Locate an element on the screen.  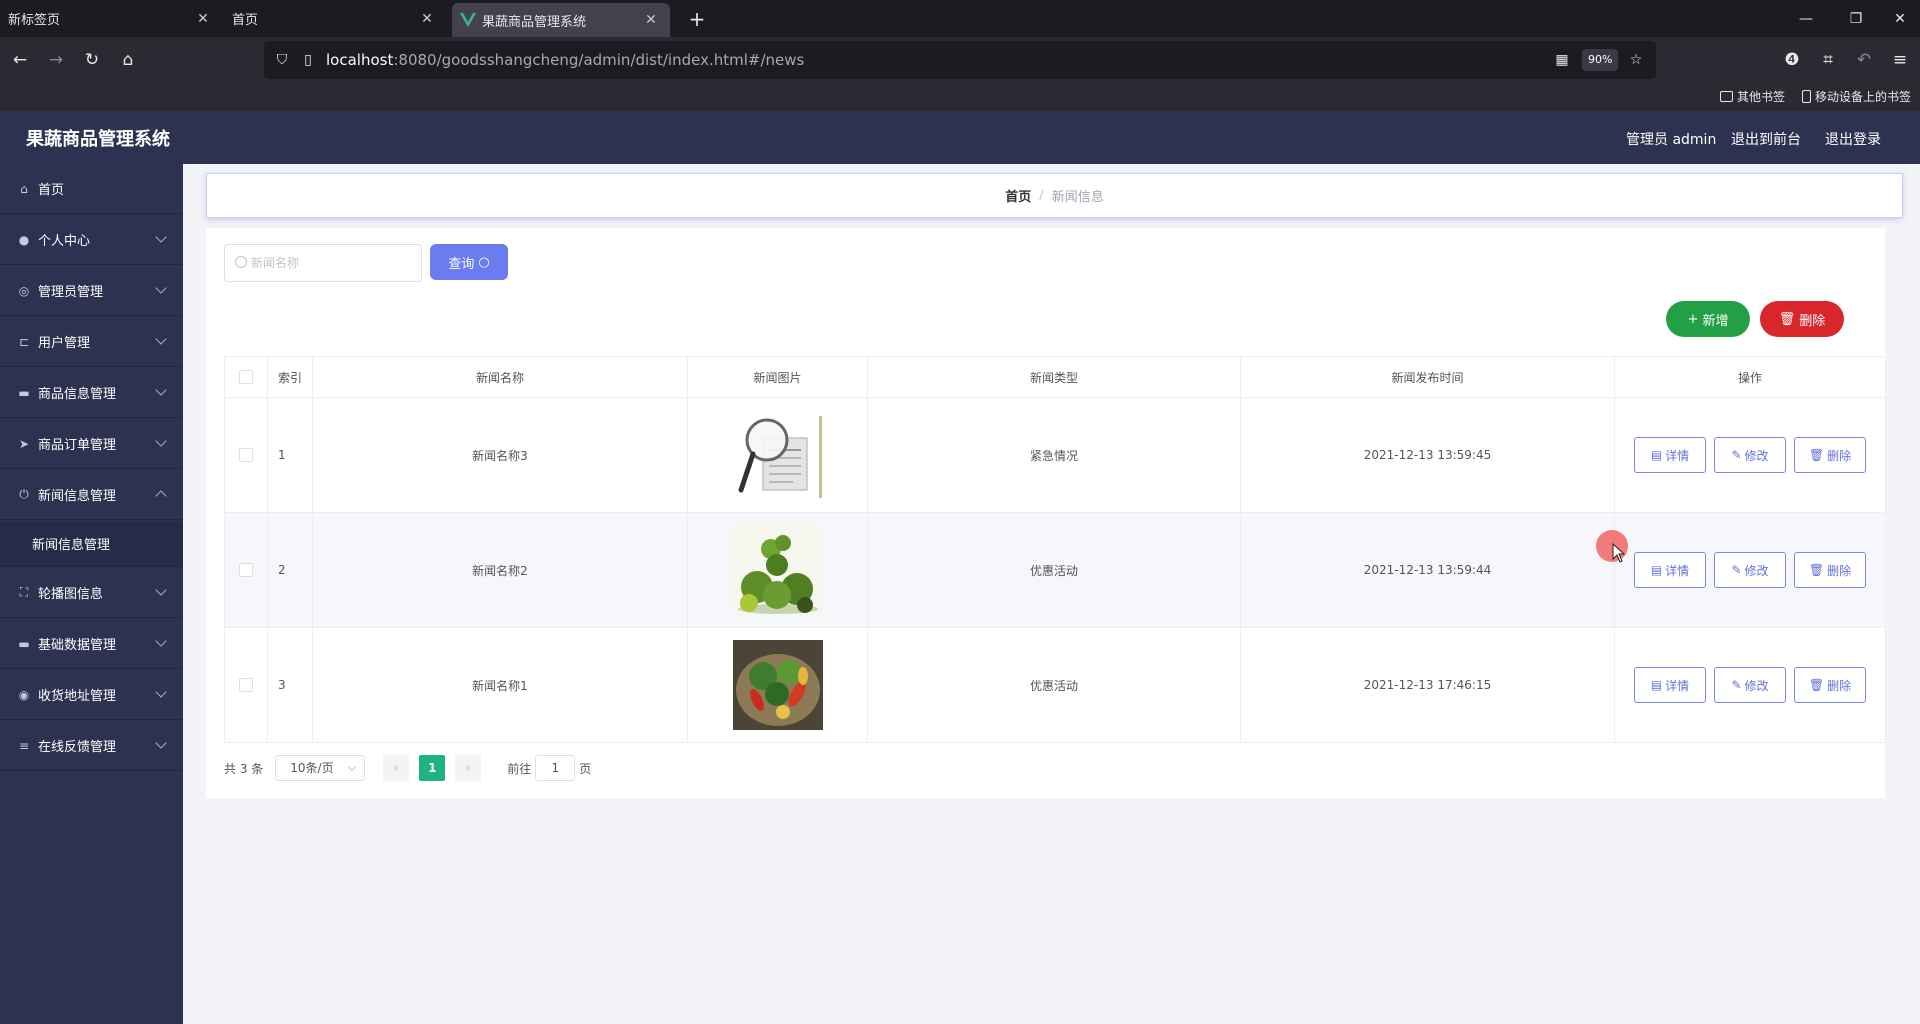
delete-label: 删除 is located at coordinates (1839, 455).